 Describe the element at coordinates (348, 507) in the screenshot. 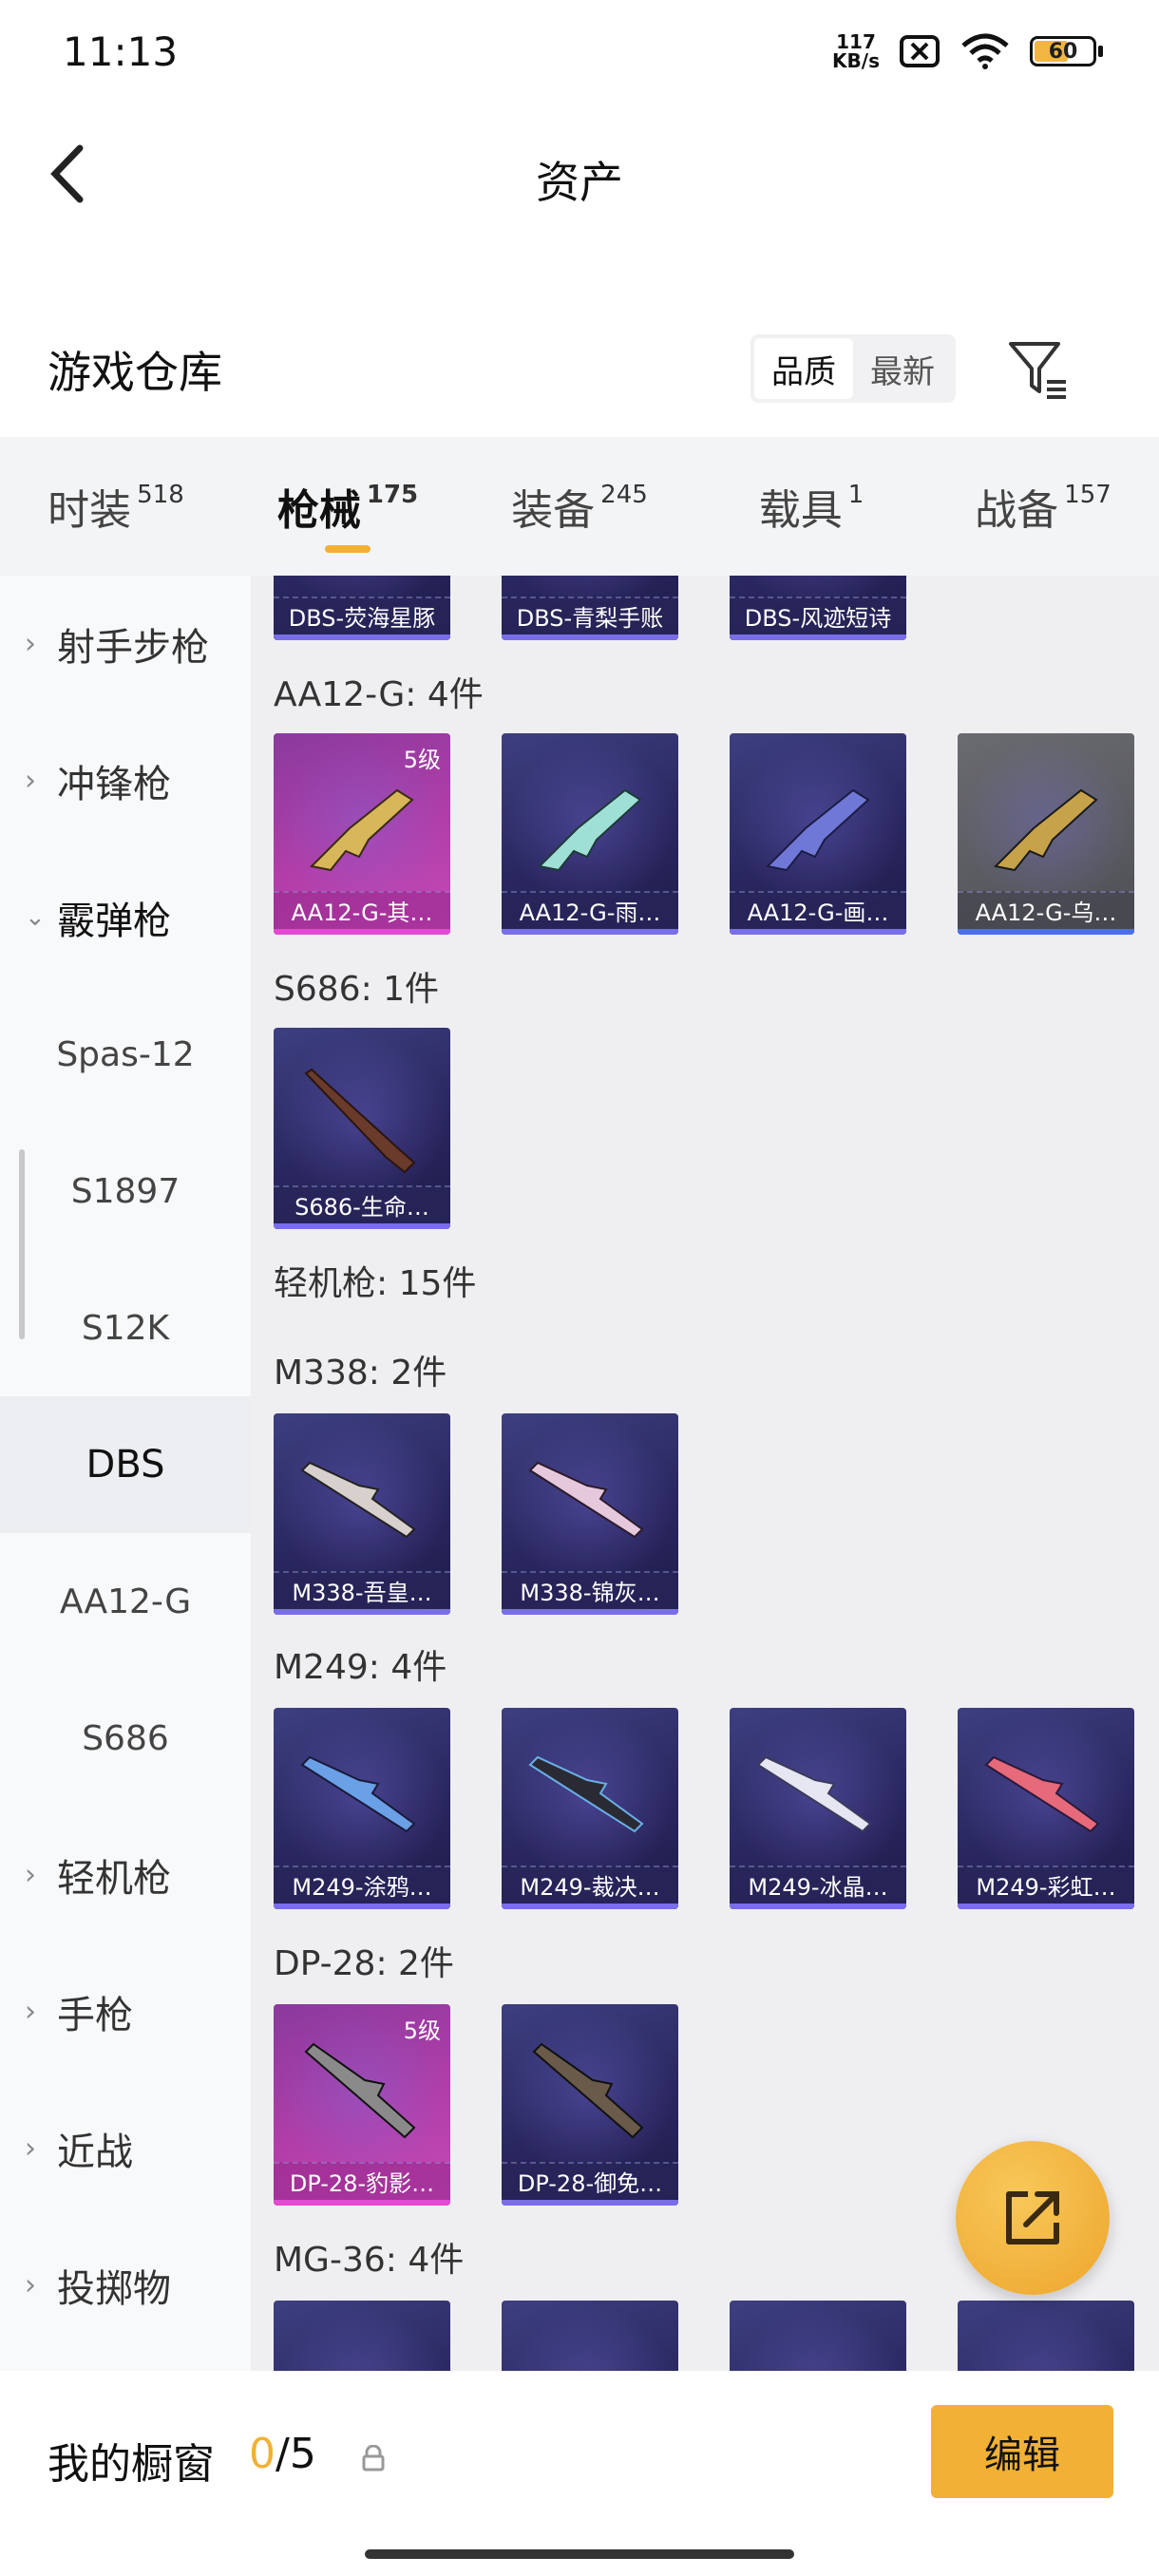

I see `tab-firearms: 枪械 175` at that location.